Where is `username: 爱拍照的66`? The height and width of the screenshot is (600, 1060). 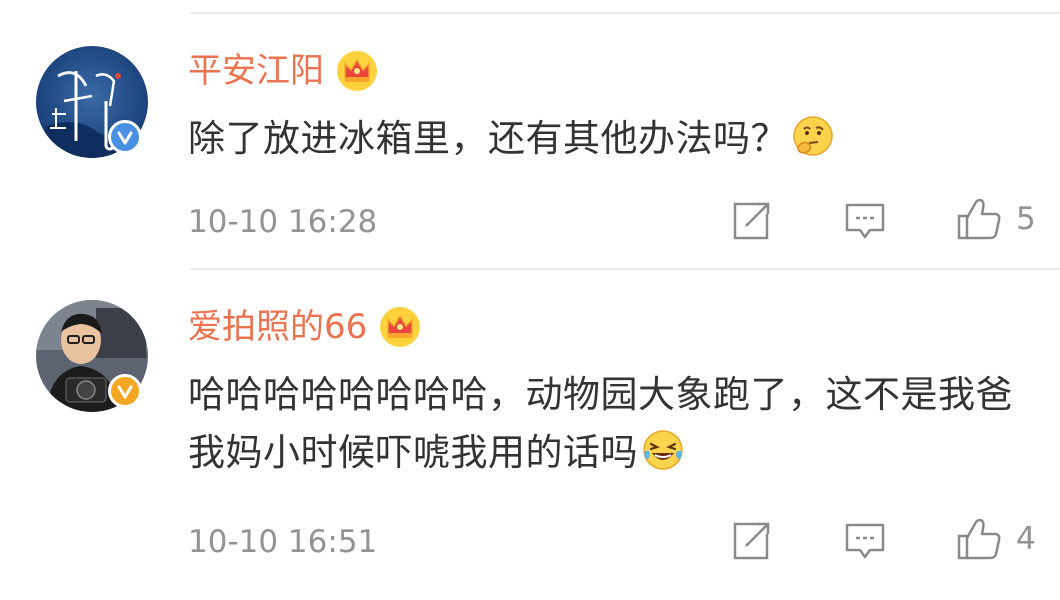 username: 爱拍照的66 is located at coordinates (277, 327).